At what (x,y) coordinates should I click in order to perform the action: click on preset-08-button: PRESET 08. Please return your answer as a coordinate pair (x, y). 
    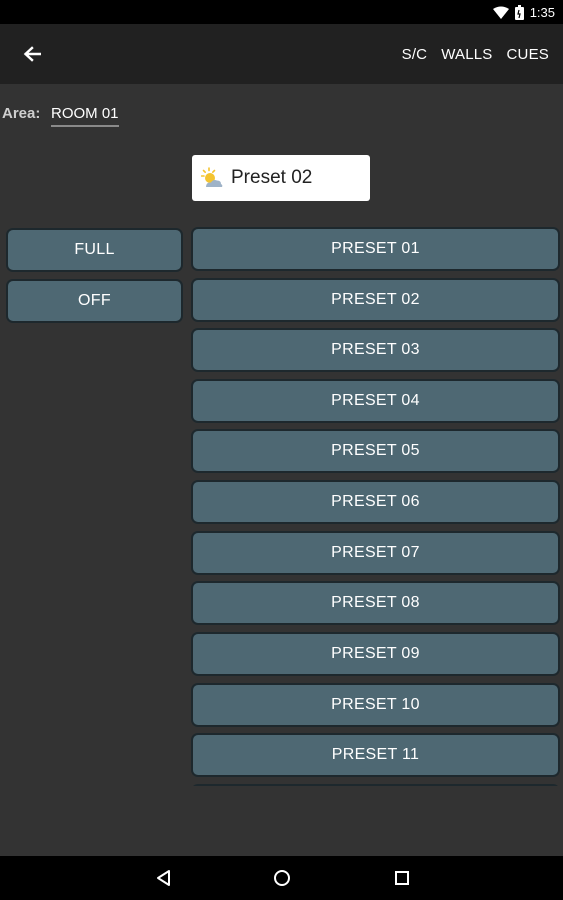
    Looking at the image, I should click on (375, 603).